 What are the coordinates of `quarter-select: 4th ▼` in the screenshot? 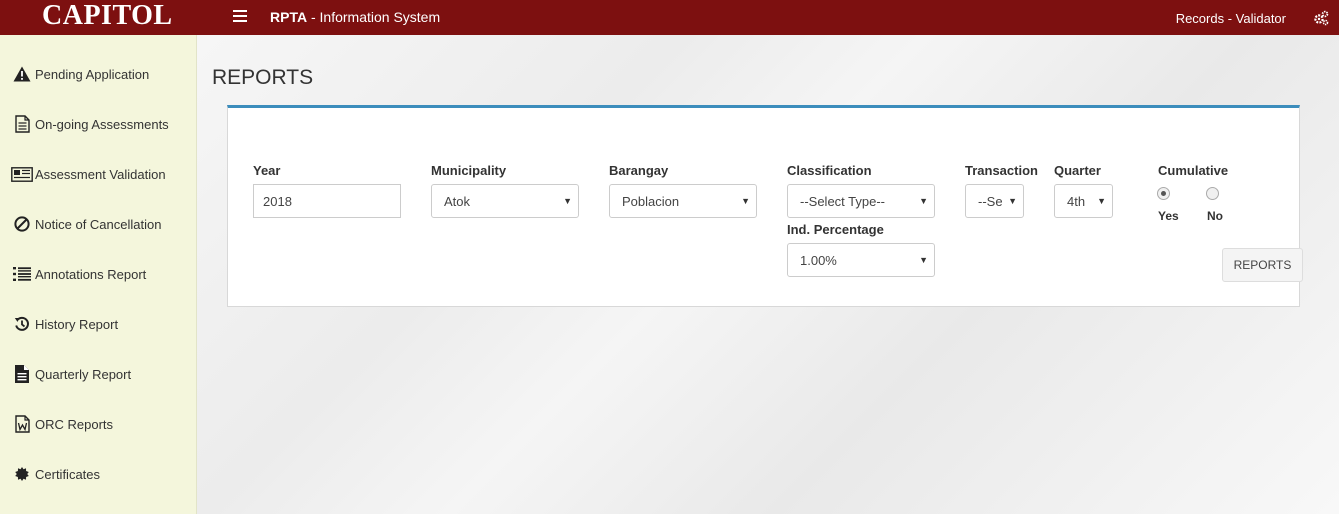 It's located at (1083, 201).